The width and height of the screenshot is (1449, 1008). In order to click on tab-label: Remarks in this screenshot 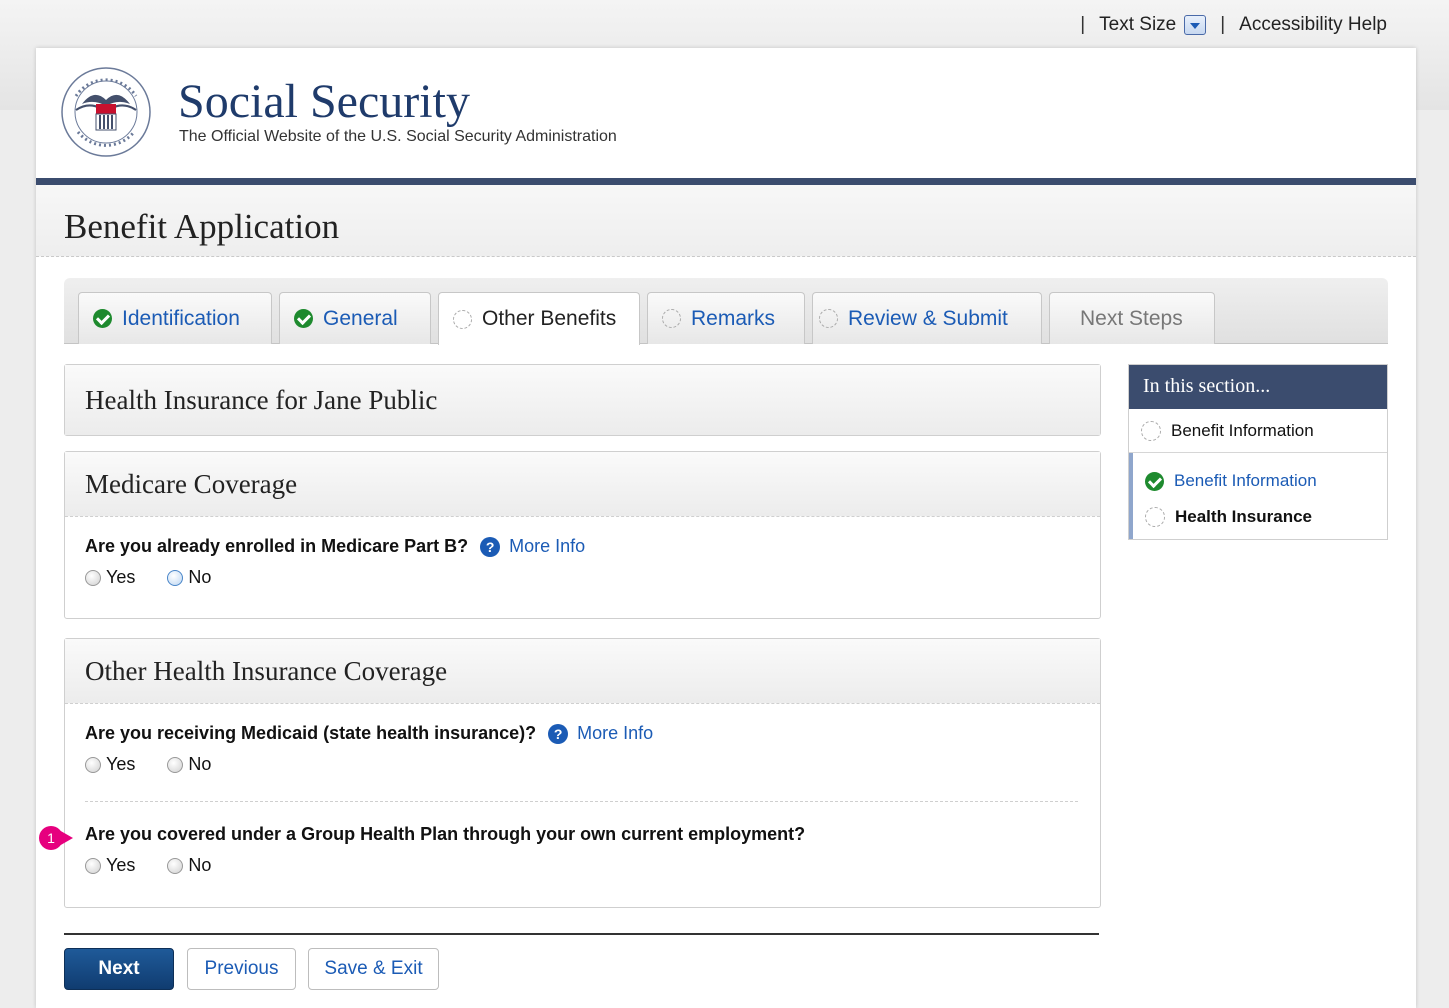, I will do `click(733, 318)`.